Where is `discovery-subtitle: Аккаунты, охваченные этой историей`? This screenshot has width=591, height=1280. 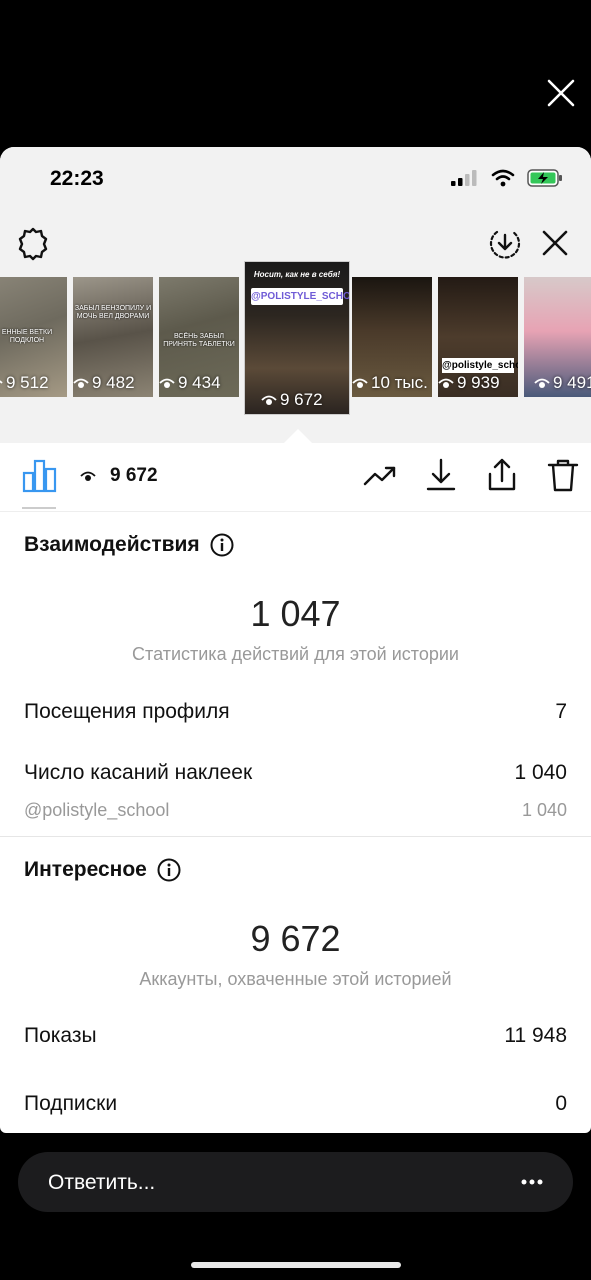
discovery-subtitle: Аккаунты, охваченные этой историей is located at coordinates (295, 979).